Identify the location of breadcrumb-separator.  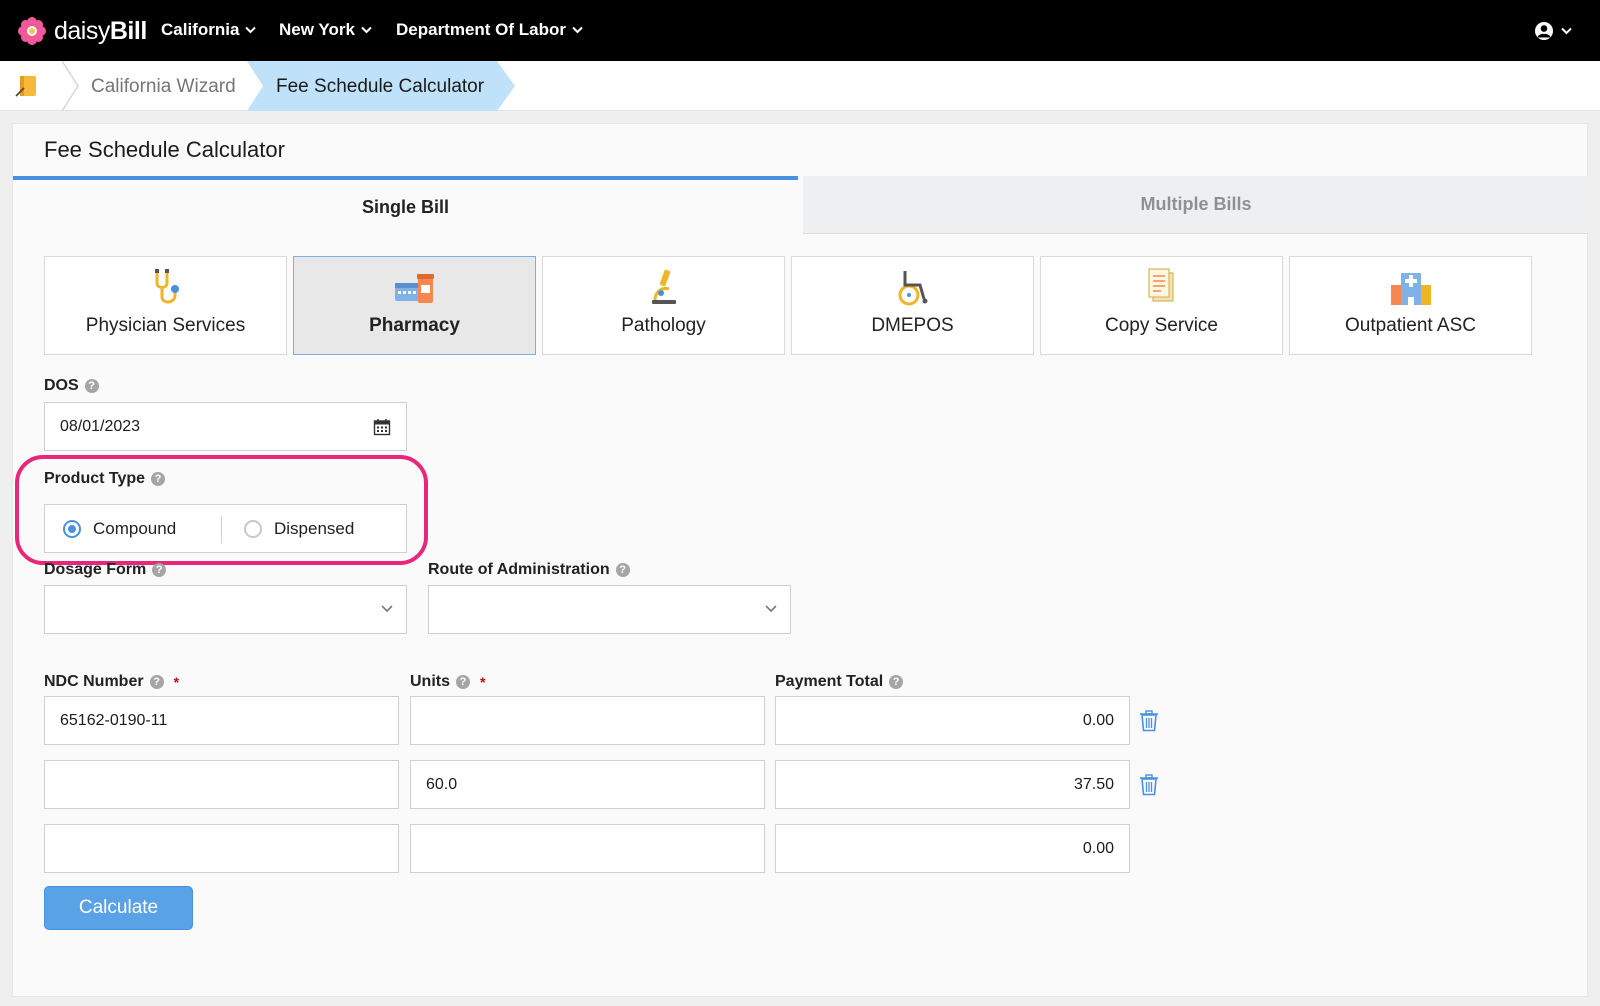
(70, 86).